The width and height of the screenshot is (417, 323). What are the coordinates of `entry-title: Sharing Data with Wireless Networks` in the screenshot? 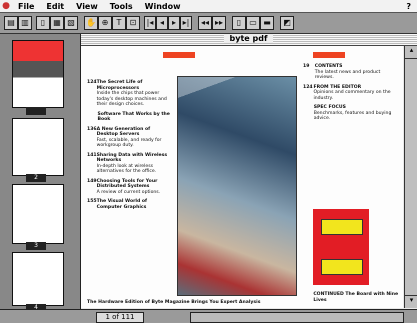 It's located at (132, 158).